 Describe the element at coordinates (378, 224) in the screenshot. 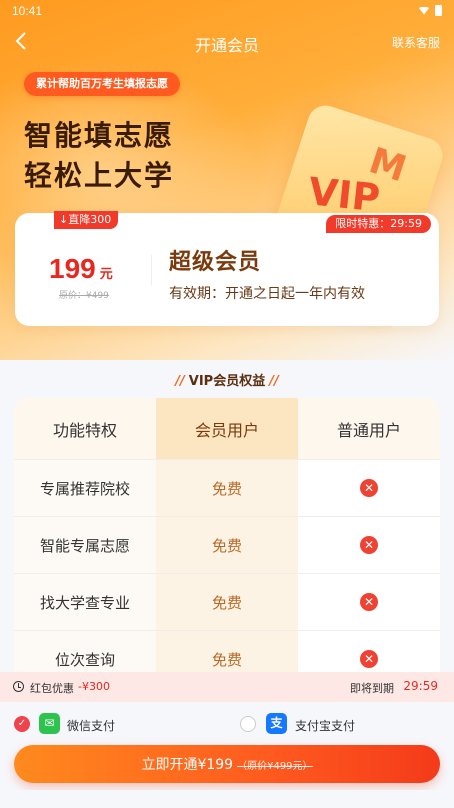

I see `limited-time-badge: 限时特惠：29:59` at that location.